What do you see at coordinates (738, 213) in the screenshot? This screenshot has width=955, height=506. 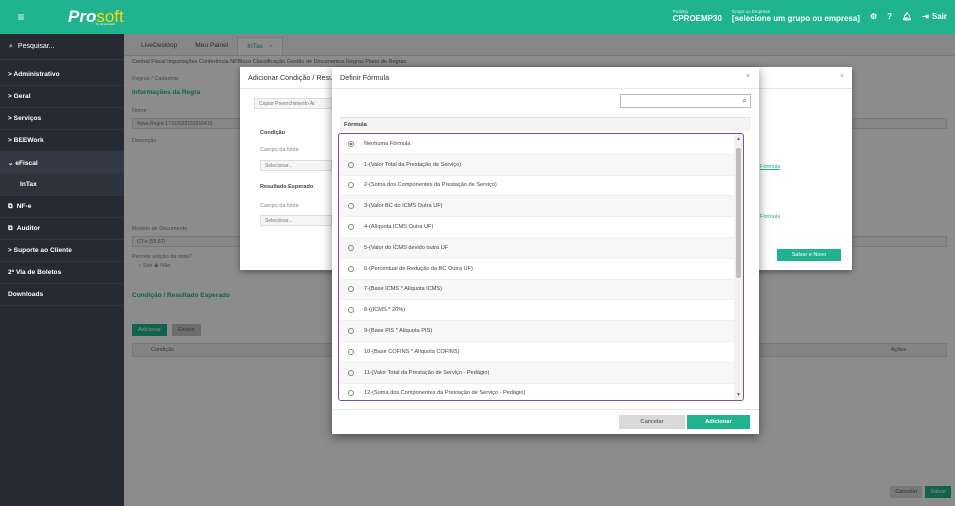 I see `scroll-thumb` at bounding box center [738, 213].